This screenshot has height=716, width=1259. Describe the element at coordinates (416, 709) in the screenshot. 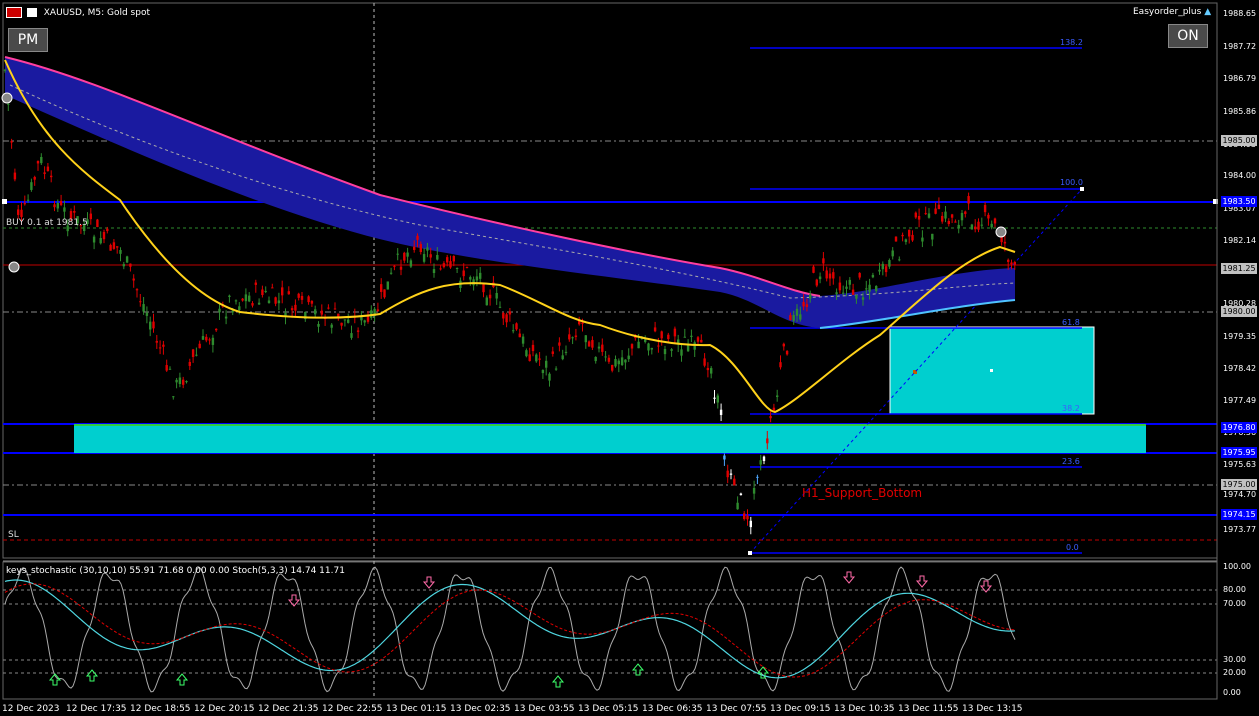

I see `time-tick-label: 13 Dec 01:15` at that location.